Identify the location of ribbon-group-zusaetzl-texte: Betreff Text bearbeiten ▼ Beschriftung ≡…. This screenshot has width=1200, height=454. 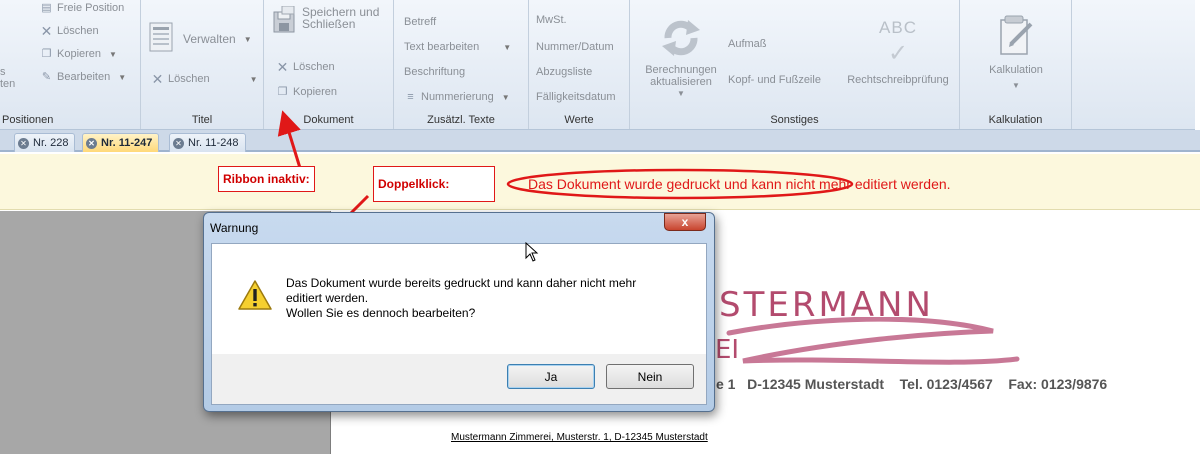
(461, 64).